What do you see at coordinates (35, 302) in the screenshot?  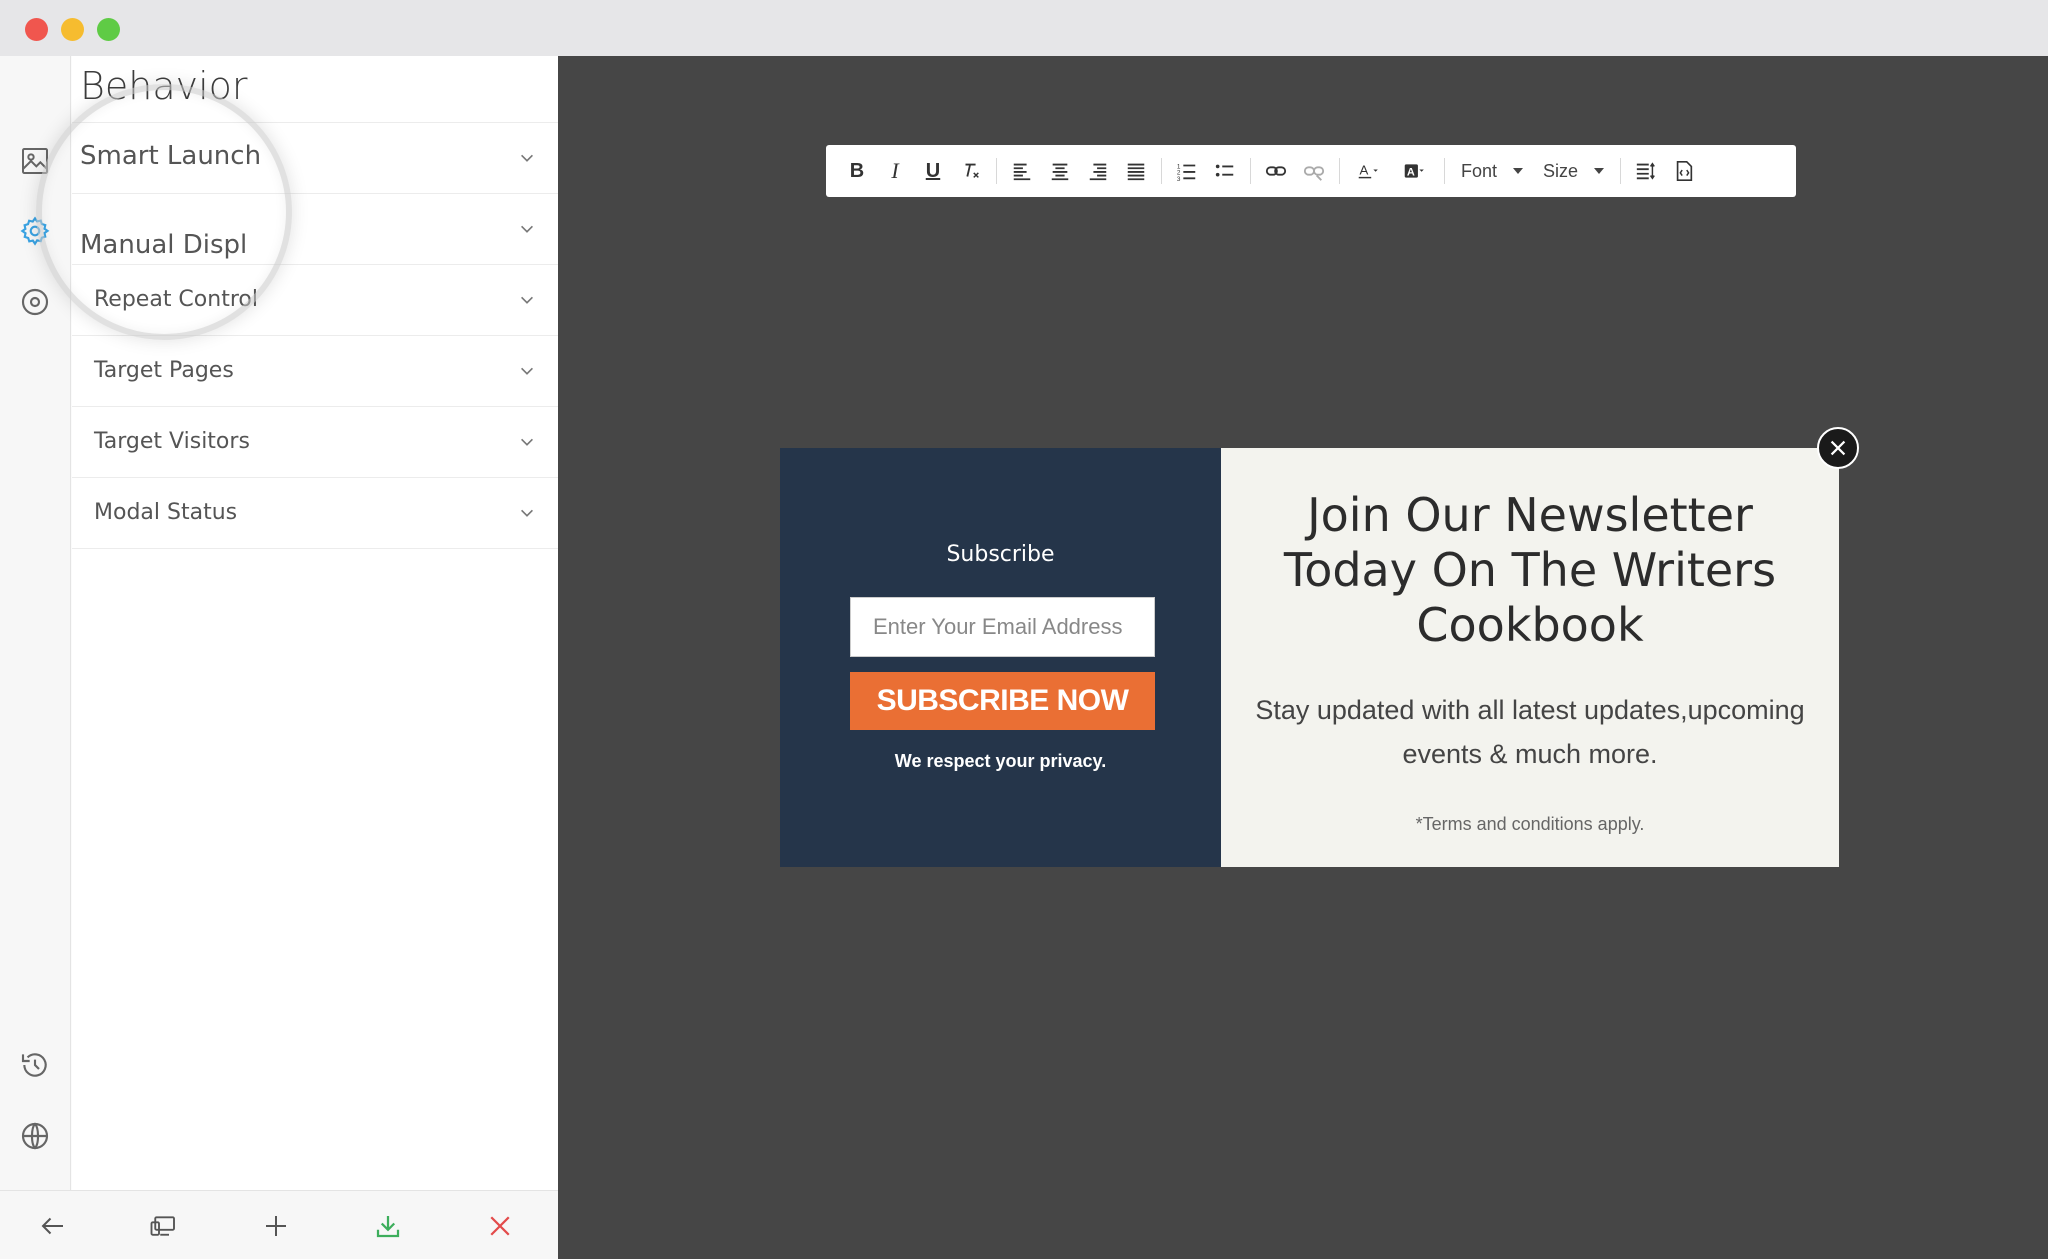 I see `target-icon` at bounding box center [35, 302].